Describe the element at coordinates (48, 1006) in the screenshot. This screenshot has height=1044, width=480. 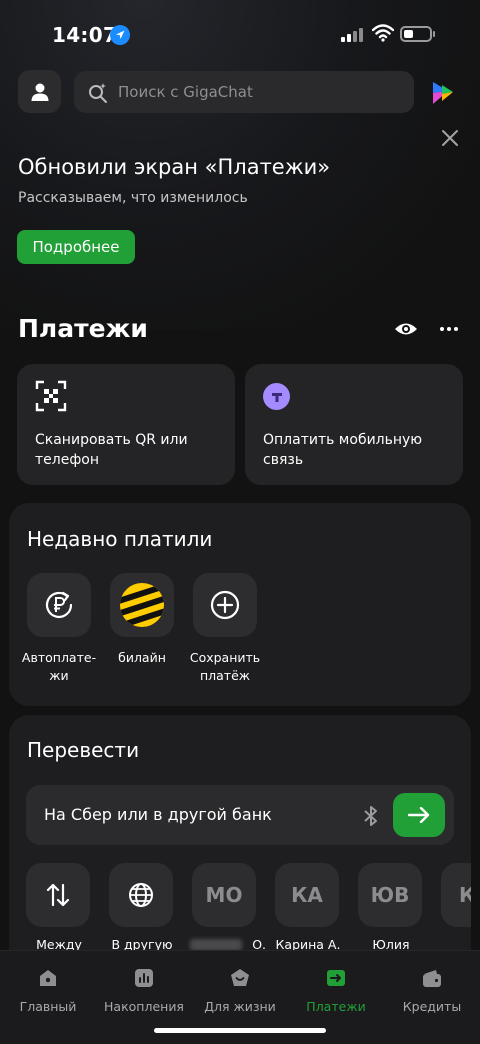
I see `tab-label: Главный` at that location.